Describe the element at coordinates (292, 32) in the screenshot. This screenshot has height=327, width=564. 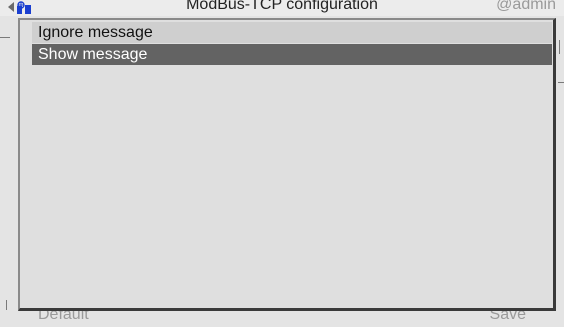
I see `option-ignore-message: Ignore message` at that location.